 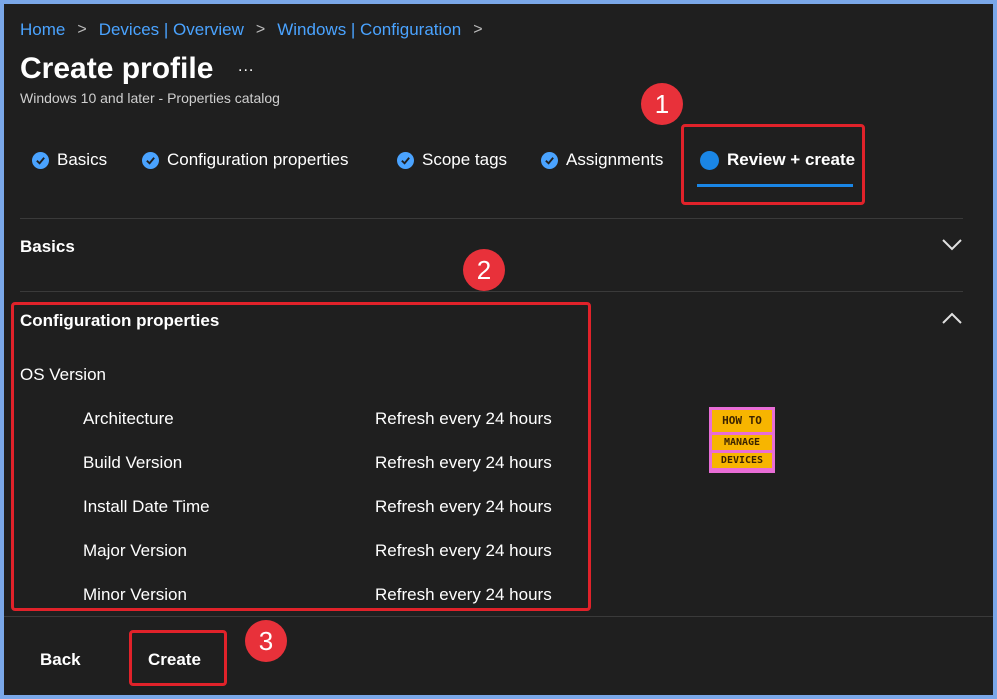 I want to click on logo-line: MANAGE, so click(x=742, y=442).